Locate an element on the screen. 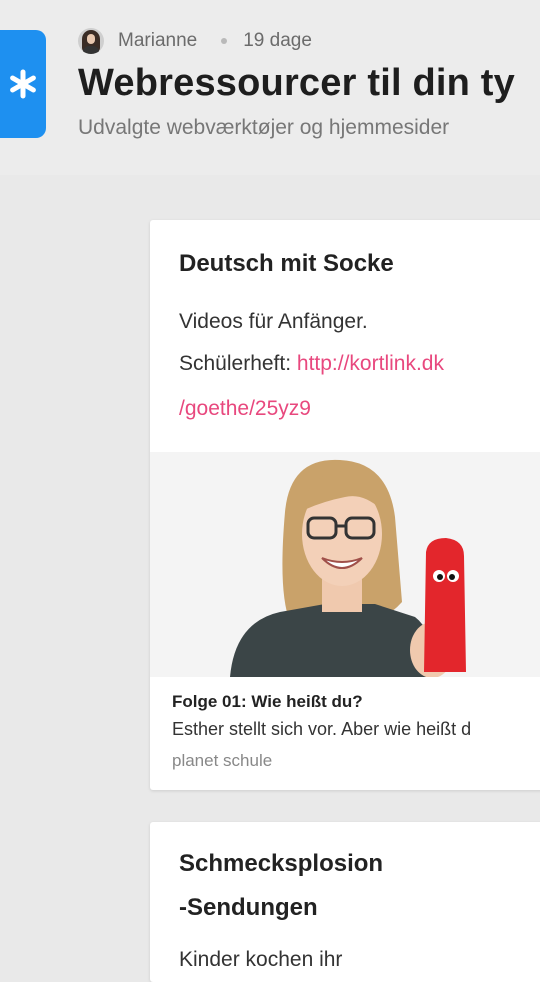 The image size is (540, 982). card-title: Schmecksplosion is located at coordinates (281, 863).